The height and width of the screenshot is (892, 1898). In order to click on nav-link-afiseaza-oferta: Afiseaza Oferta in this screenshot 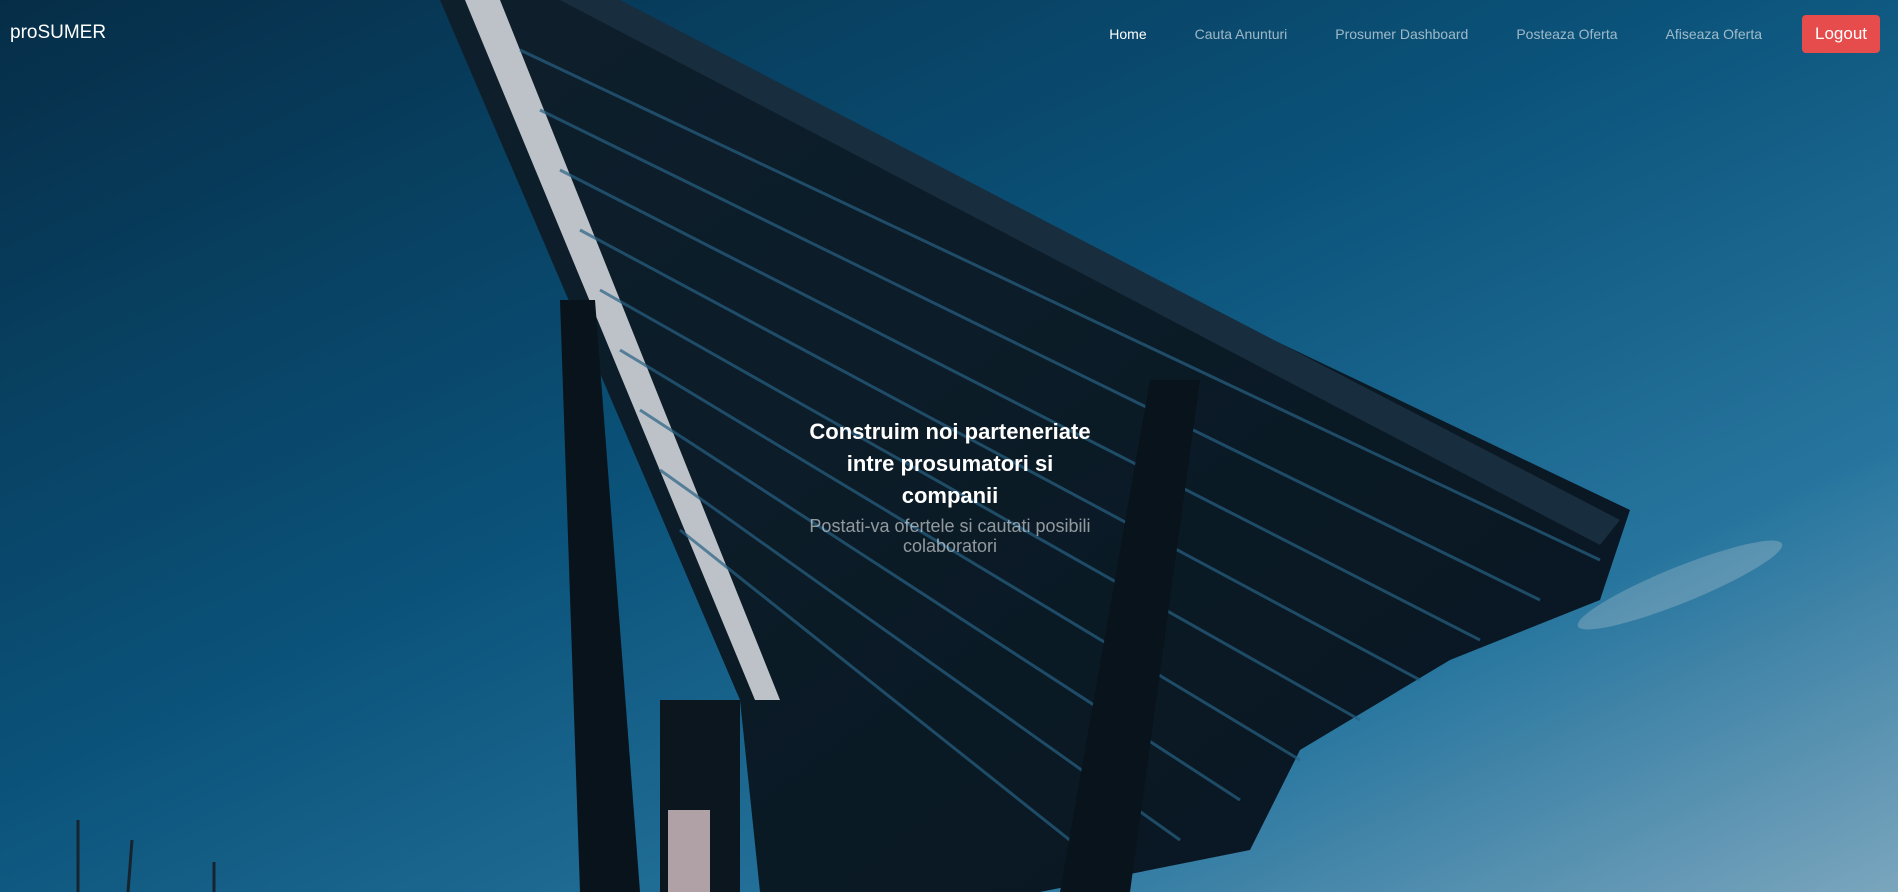, I will do `click(1714, 34)`.